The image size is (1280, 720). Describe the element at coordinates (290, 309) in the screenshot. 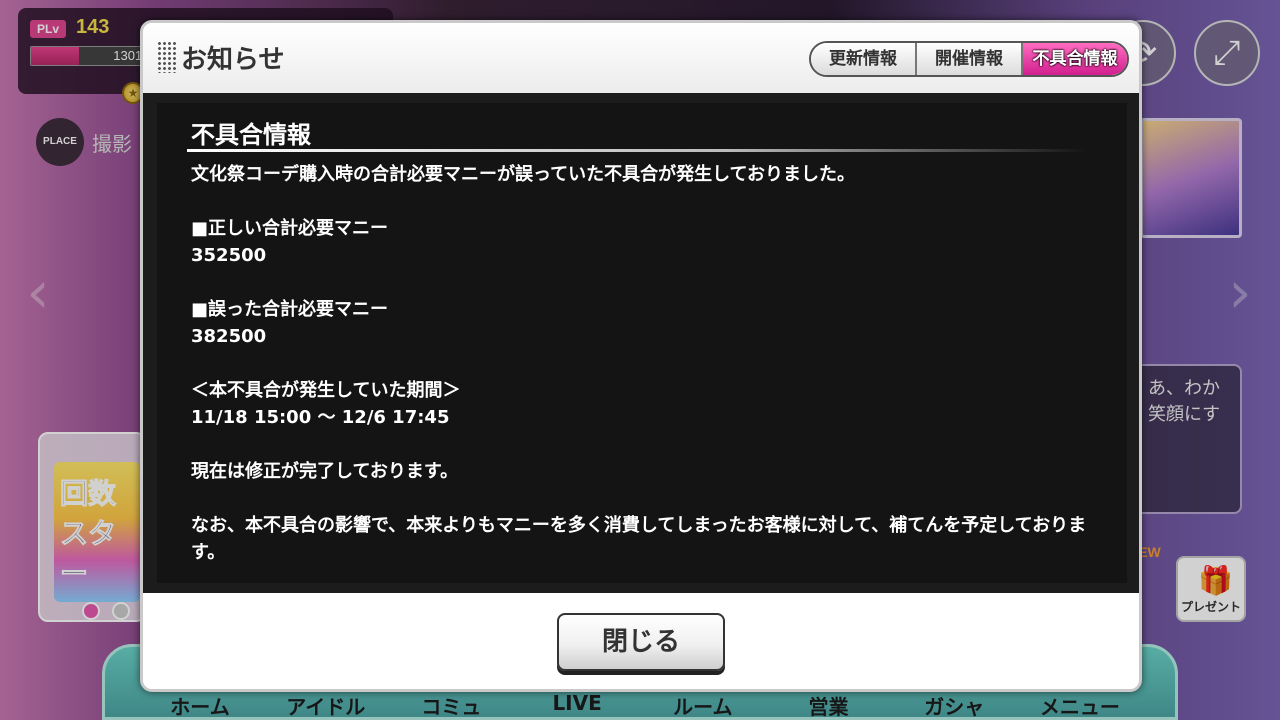

I see `wrong-amount-label: ■誤った合計必要マニー` at that location.